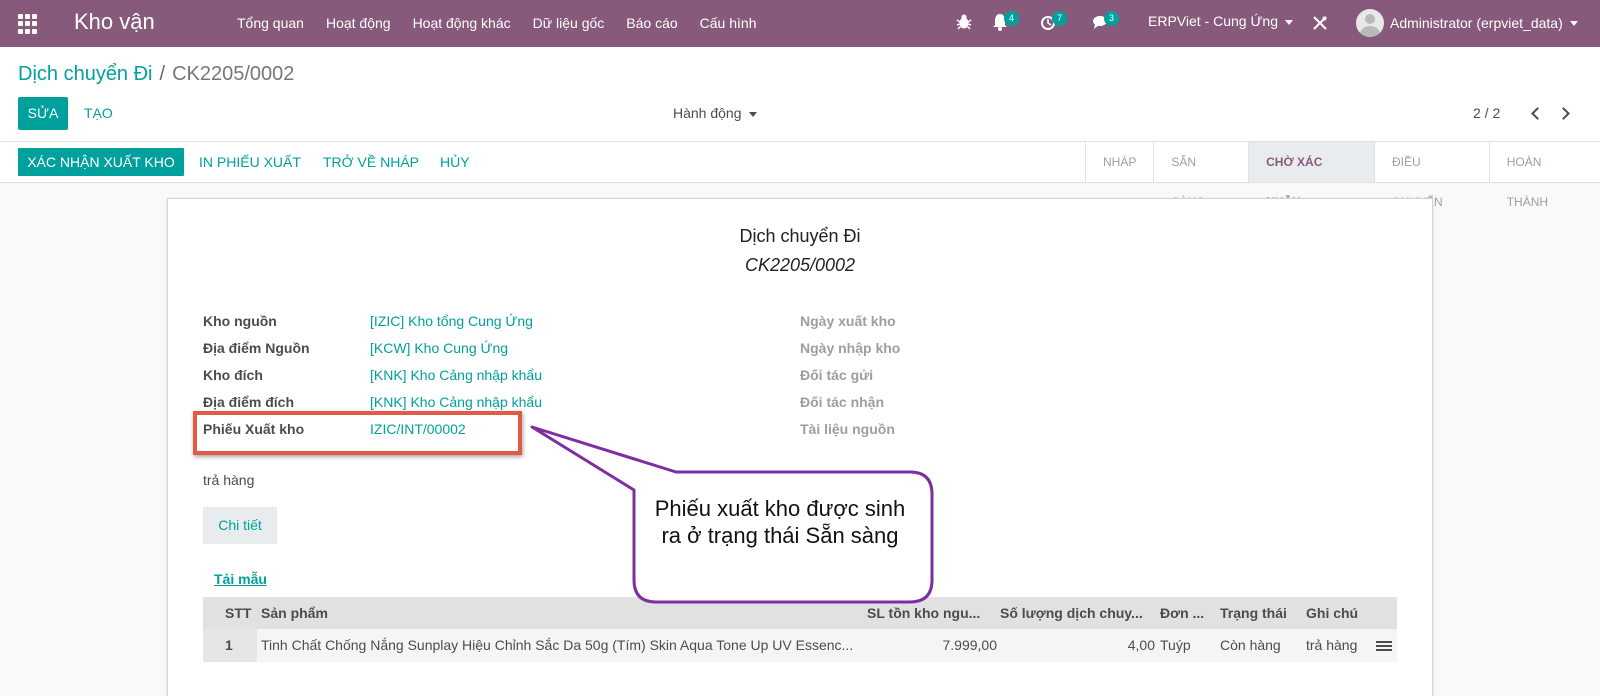  Describe the element at coordinates (1320, 25) in the screenshot. I see `tools-icon` at that location.